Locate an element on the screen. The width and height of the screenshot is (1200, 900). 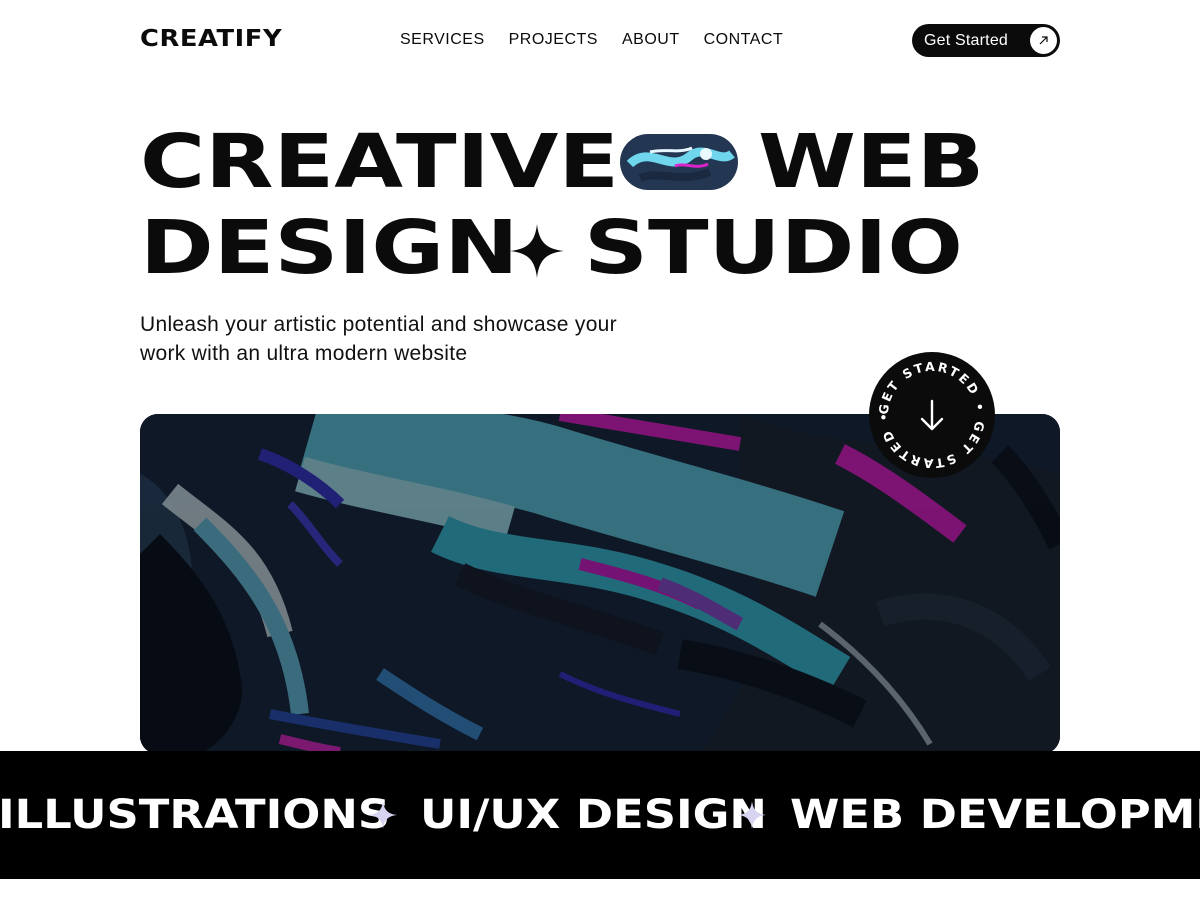
hero-line-2: DESIGN STUDIO is located at coordinates (590, 248).